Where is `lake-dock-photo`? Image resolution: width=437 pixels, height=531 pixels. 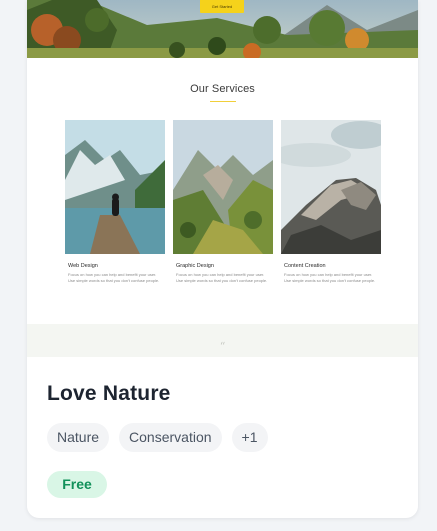
lake-dock-photo is located at coordinates (115, 187).